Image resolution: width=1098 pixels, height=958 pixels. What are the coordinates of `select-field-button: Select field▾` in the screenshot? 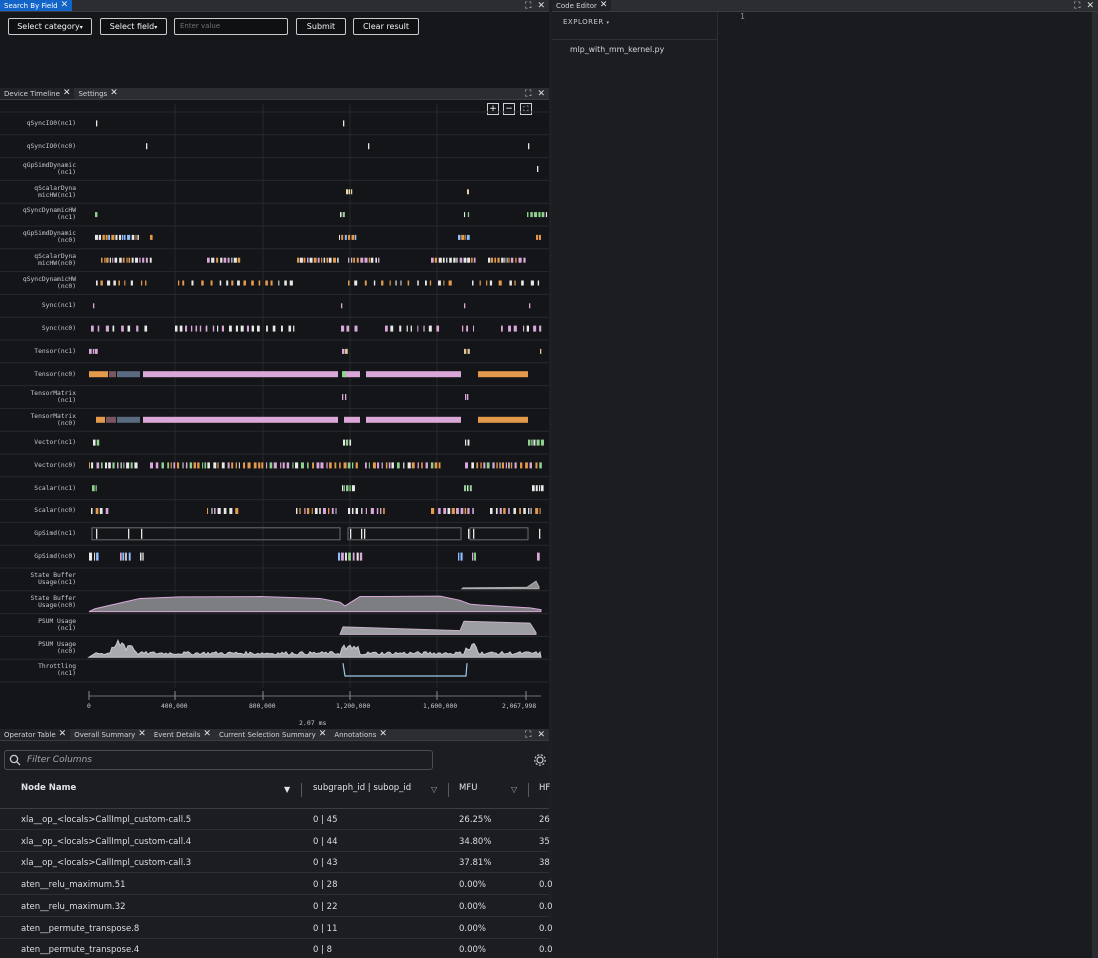 It's located at (133, 26).